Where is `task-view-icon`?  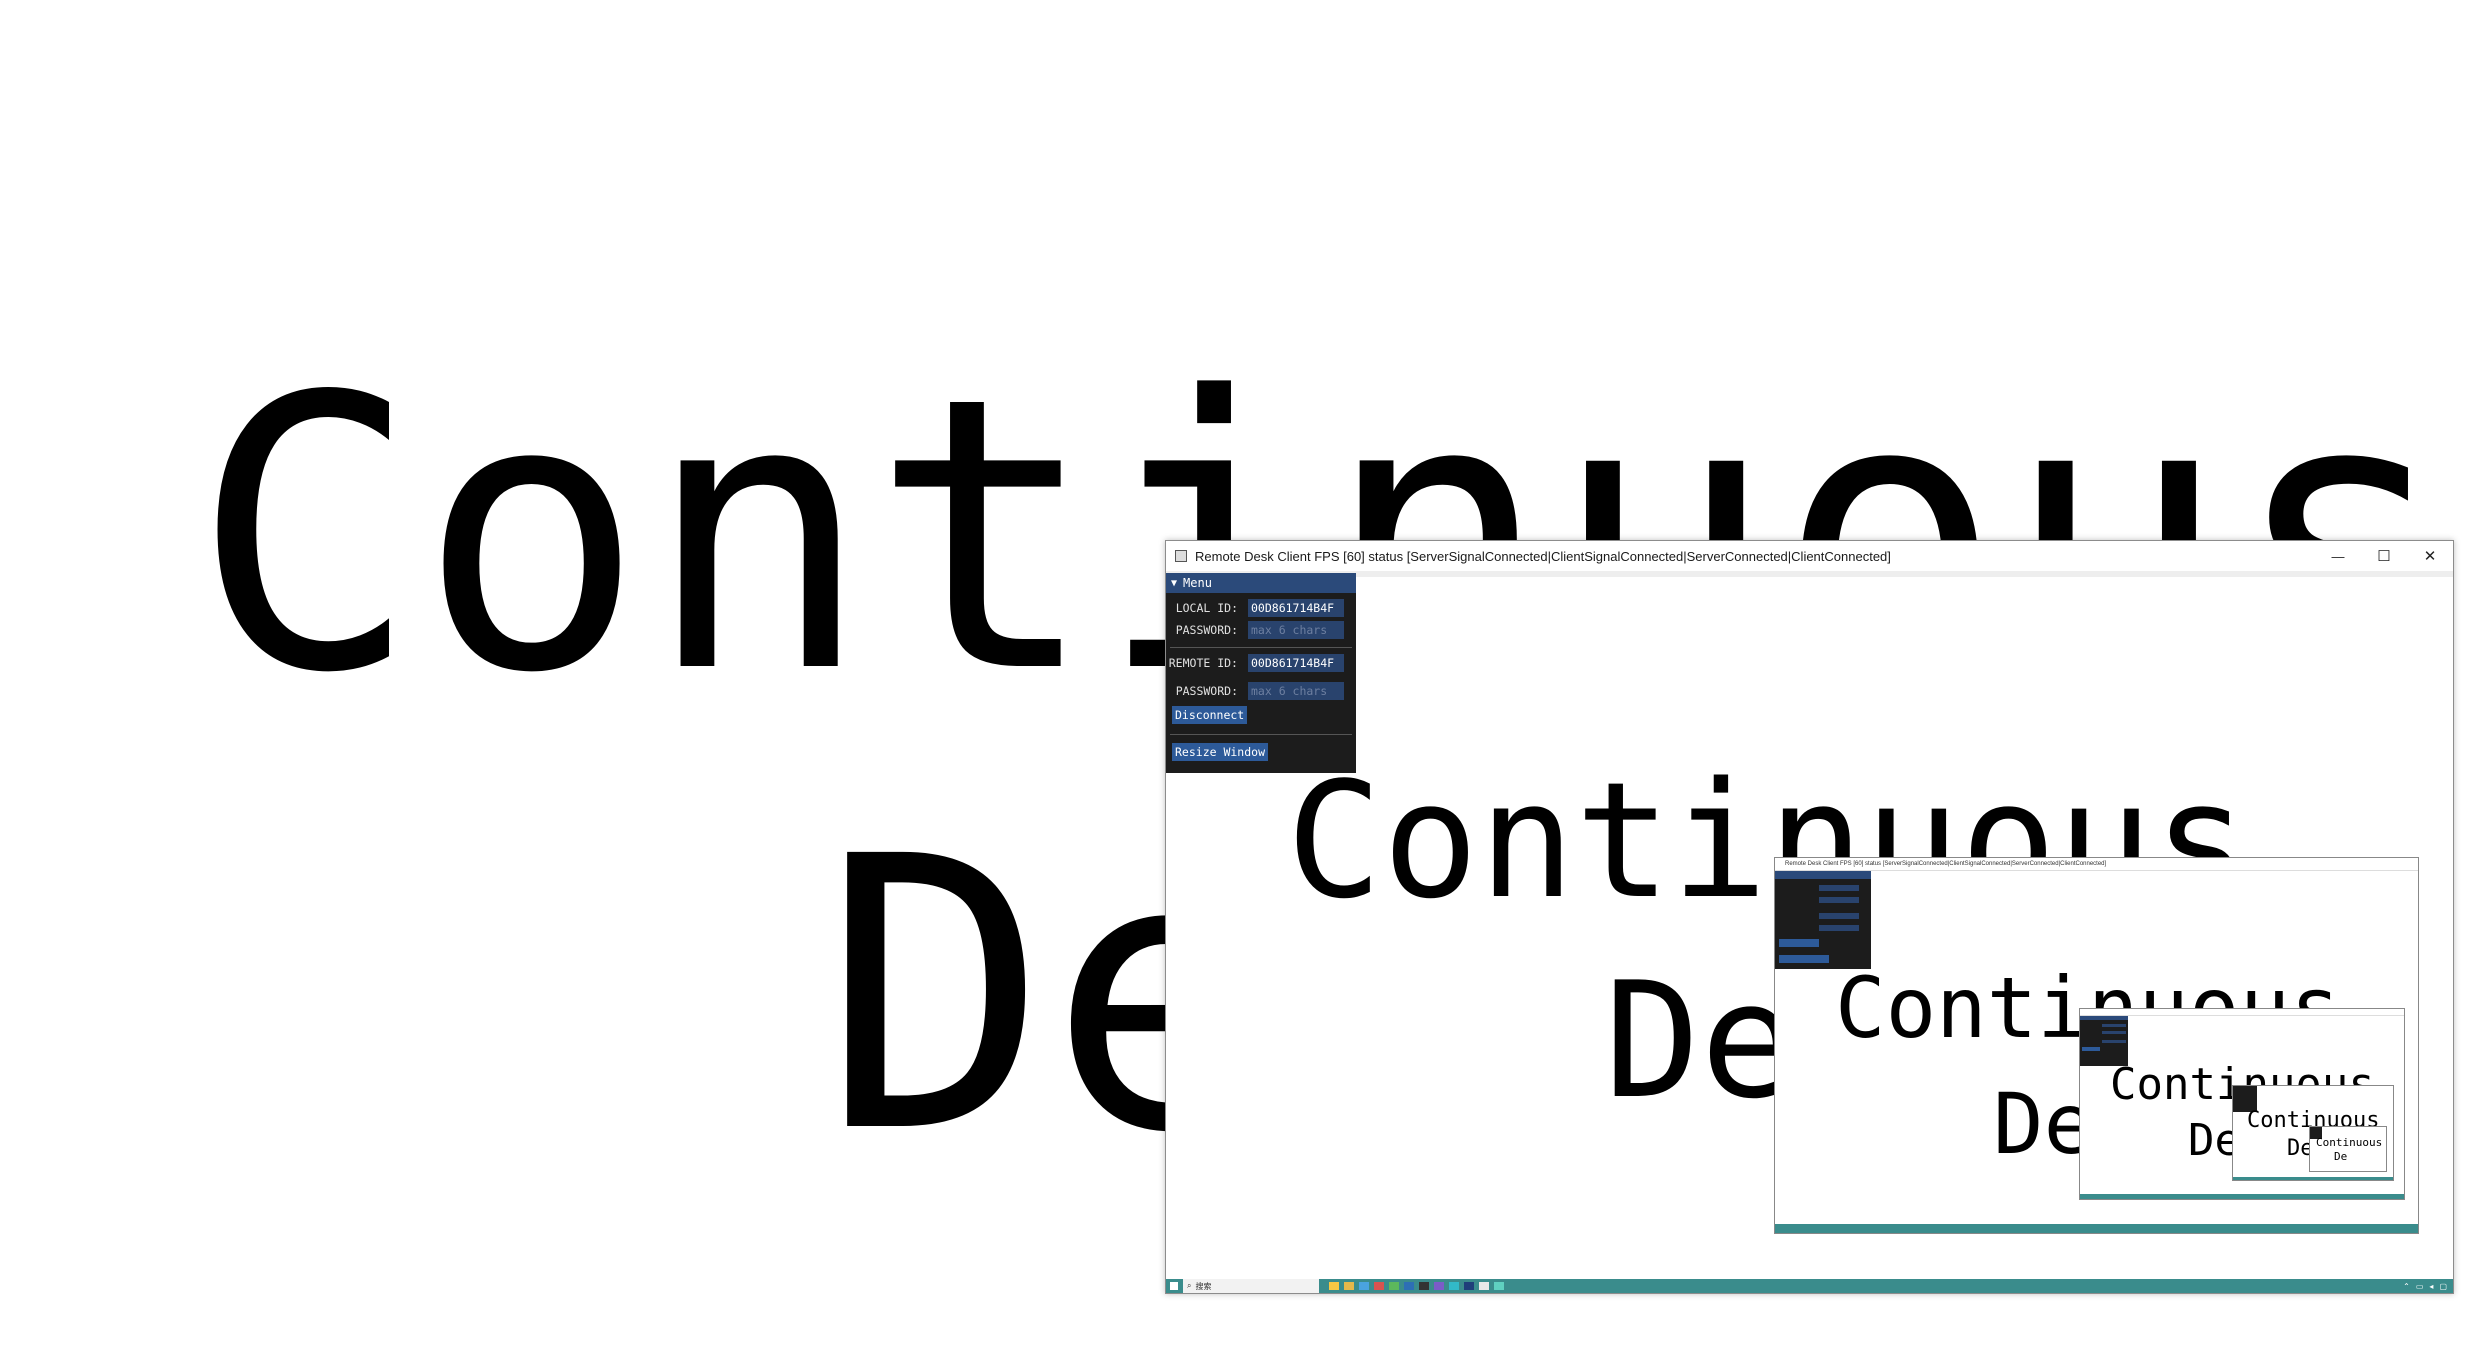
task-view-icon is located at coordinates (1334, 1286).